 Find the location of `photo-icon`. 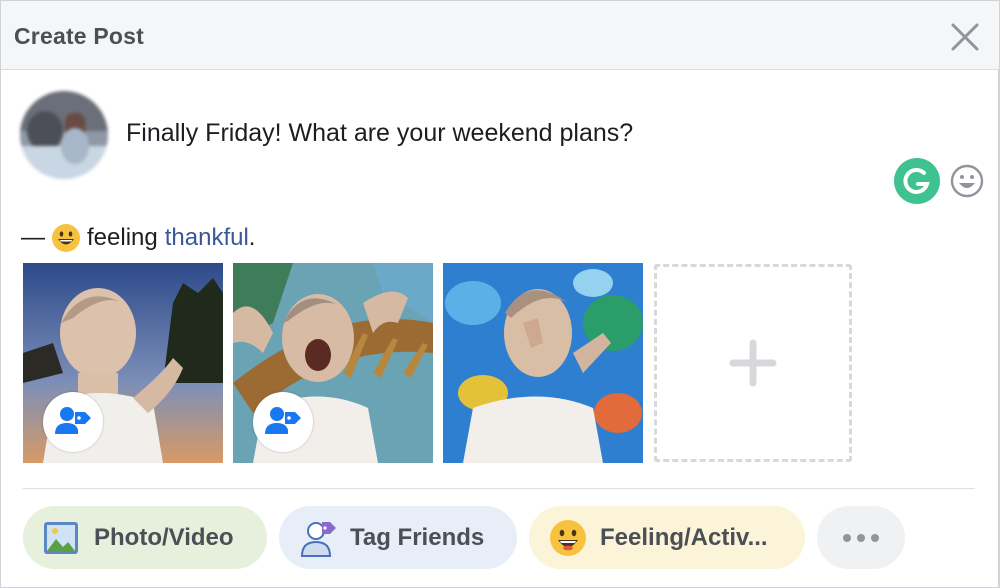

photo-icon is located at coordinates (62, 538).